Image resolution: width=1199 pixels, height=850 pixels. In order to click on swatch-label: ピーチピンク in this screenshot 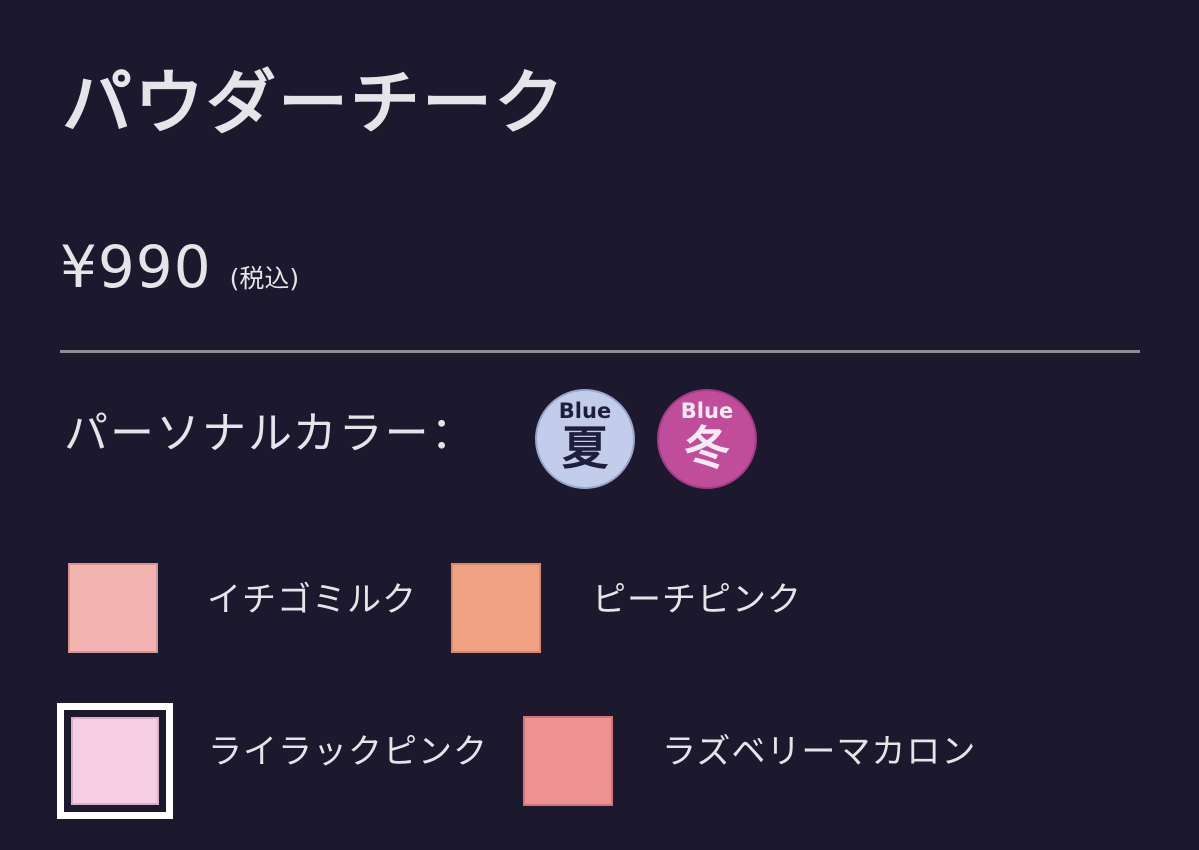, I will do `click(697, 600)`.